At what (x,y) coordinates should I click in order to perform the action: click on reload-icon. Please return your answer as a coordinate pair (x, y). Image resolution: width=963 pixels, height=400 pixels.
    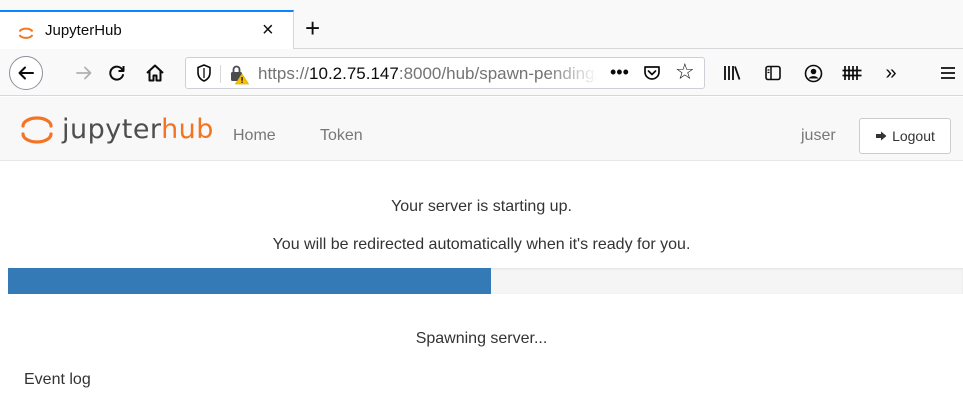
    Looking at the image, I should click on (117, 73).